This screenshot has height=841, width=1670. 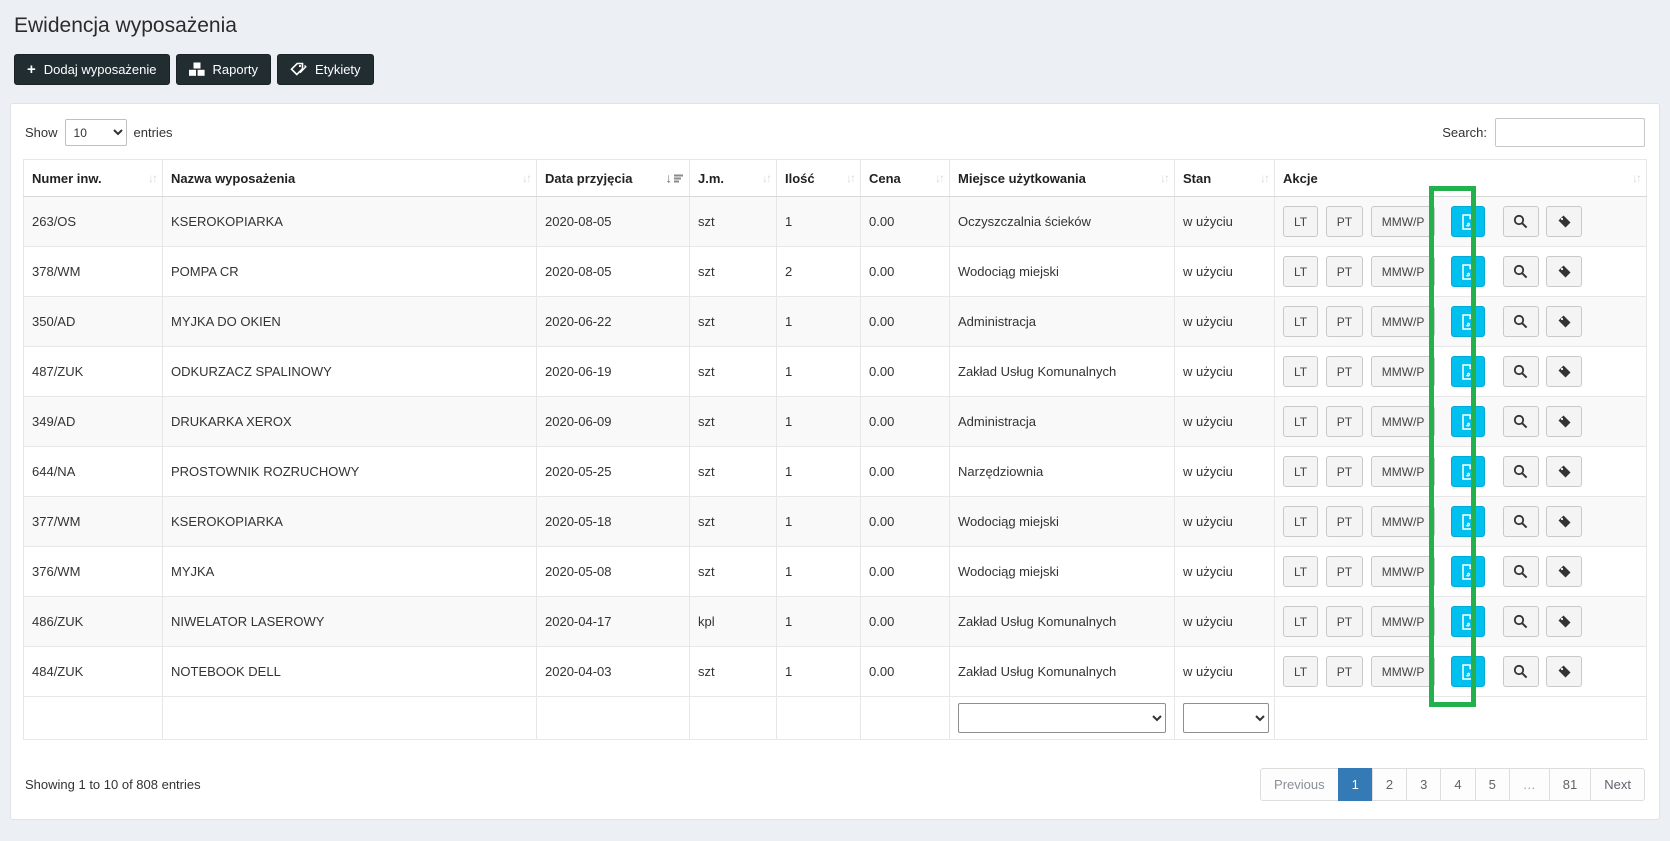 What do you see at coordinates (733, 178) in the screenshot?
I see `column-header-jm: J.m. ↓↑` at bounding box center [733, 178].